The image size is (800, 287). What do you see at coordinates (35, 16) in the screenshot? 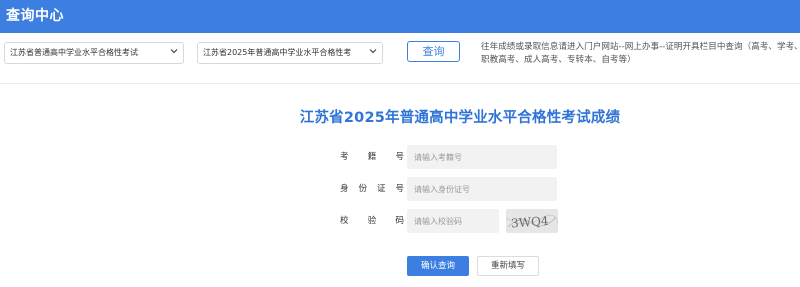
I see `page-title: 查询中心` at bounding box center [35, 16].